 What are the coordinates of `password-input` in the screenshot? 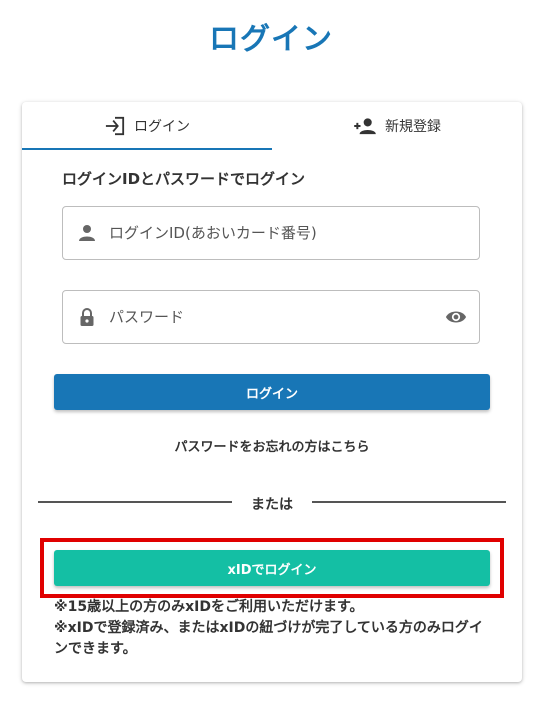 It's located at (269, 317).